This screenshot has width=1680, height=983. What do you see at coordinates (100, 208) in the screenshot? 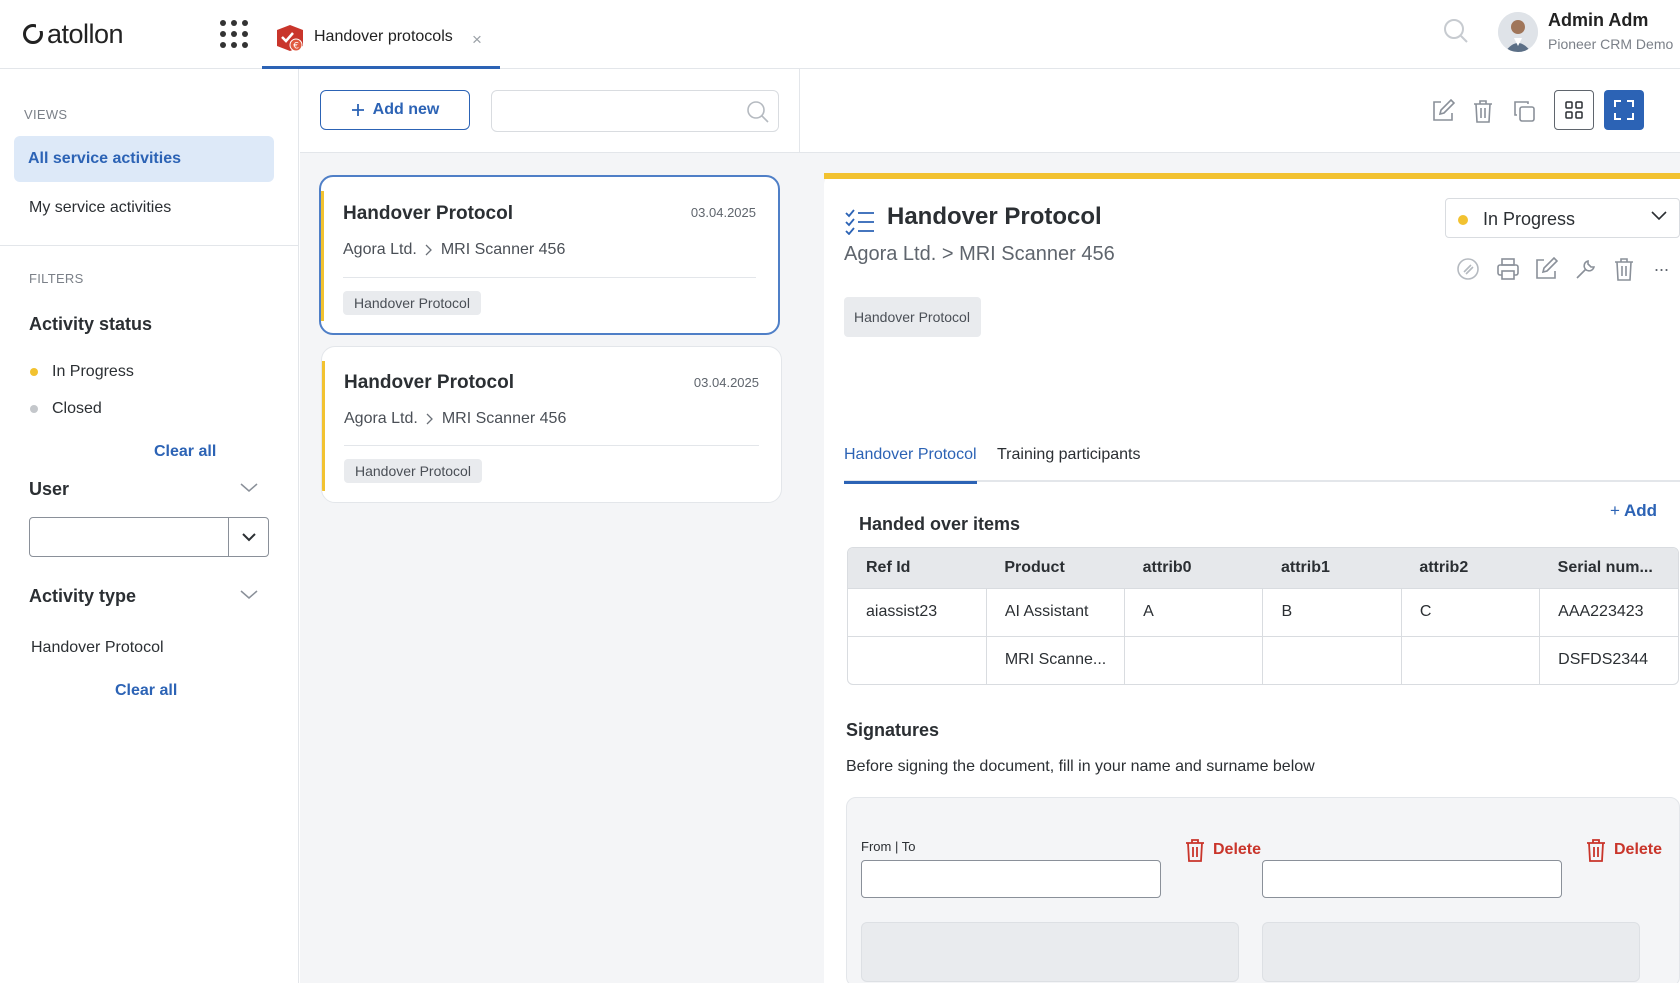
I see `view-my-service-activities: My service activities` at bounding box center [100, 208].